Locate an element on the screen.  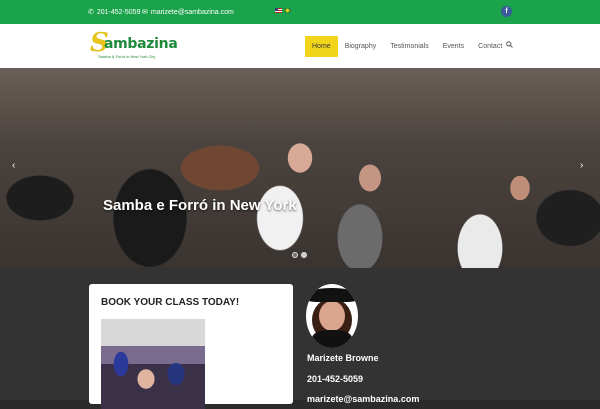
portuguese-flag-icon is located at coordinates (287, 10).